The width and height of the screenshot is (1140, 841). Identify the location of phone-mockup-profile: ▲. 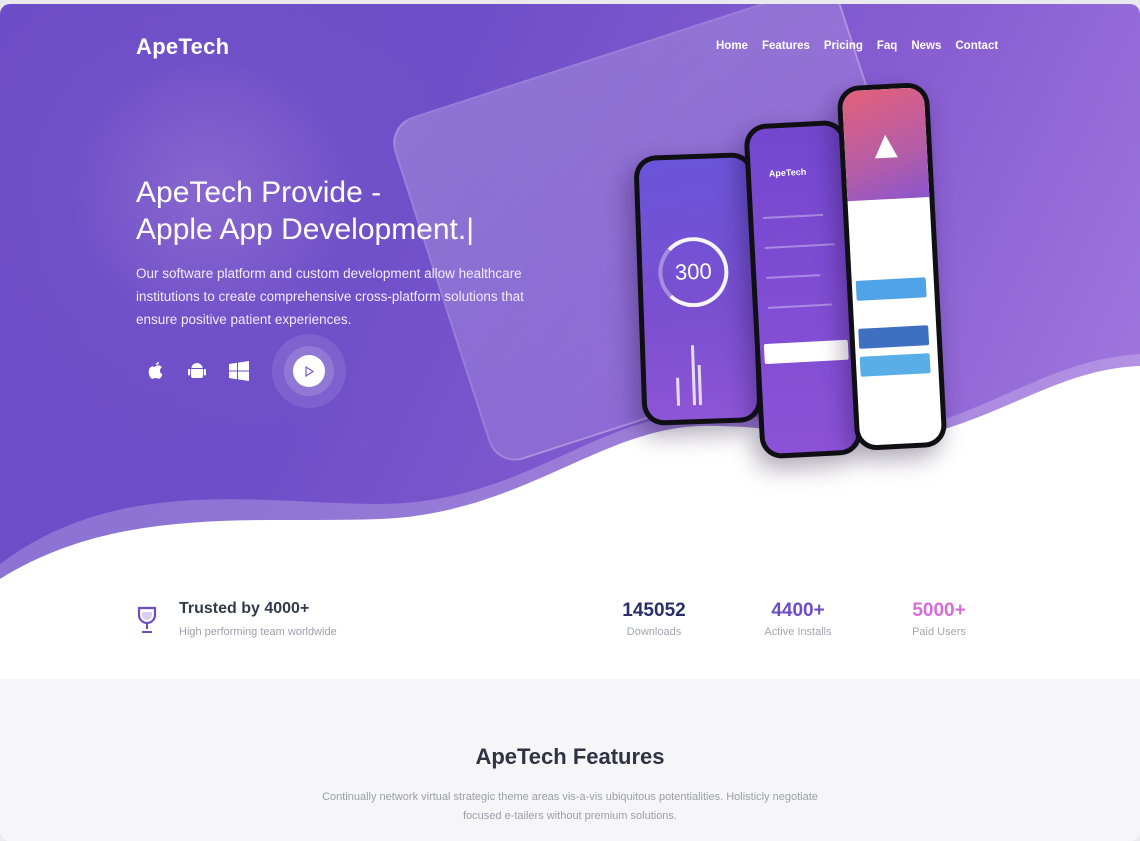
(892, 266).